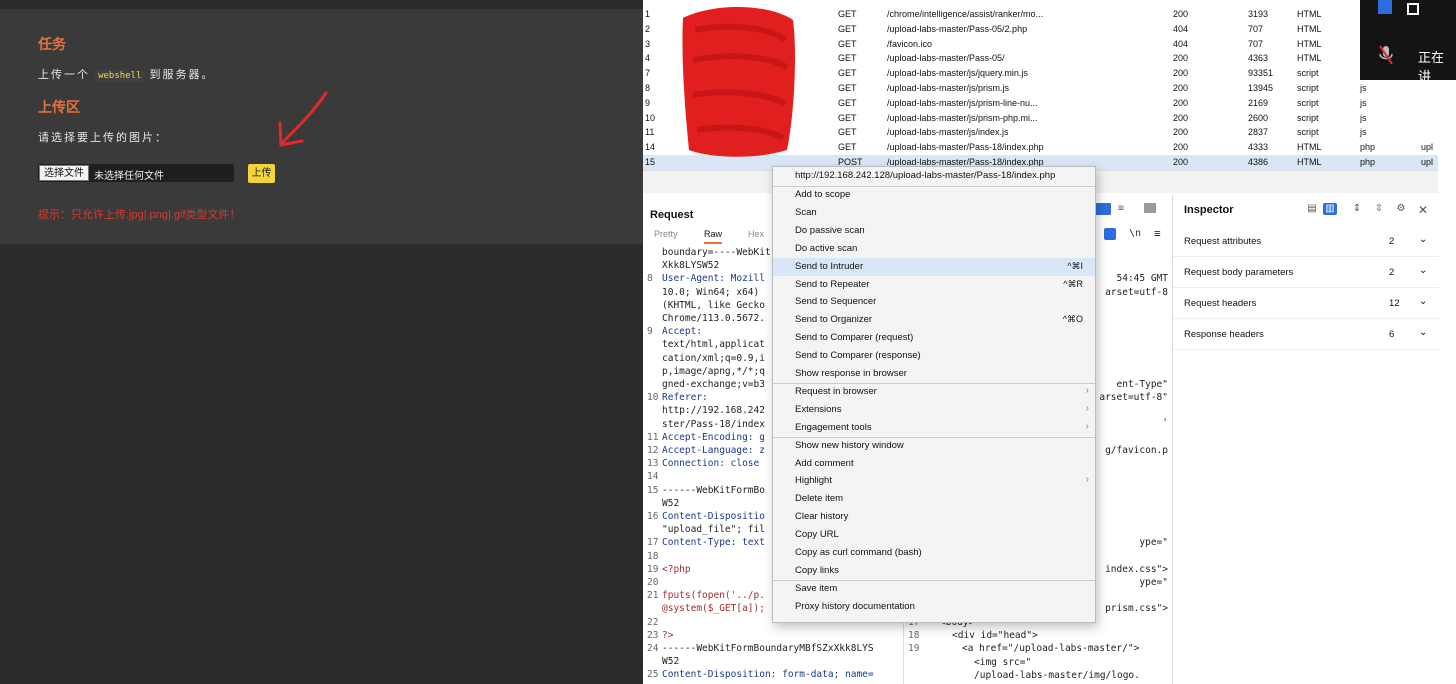 The width and height of the screenshot is (1456, 684). I want to click on line-text: p,image/apng,*/*;q, so click(713, 371).